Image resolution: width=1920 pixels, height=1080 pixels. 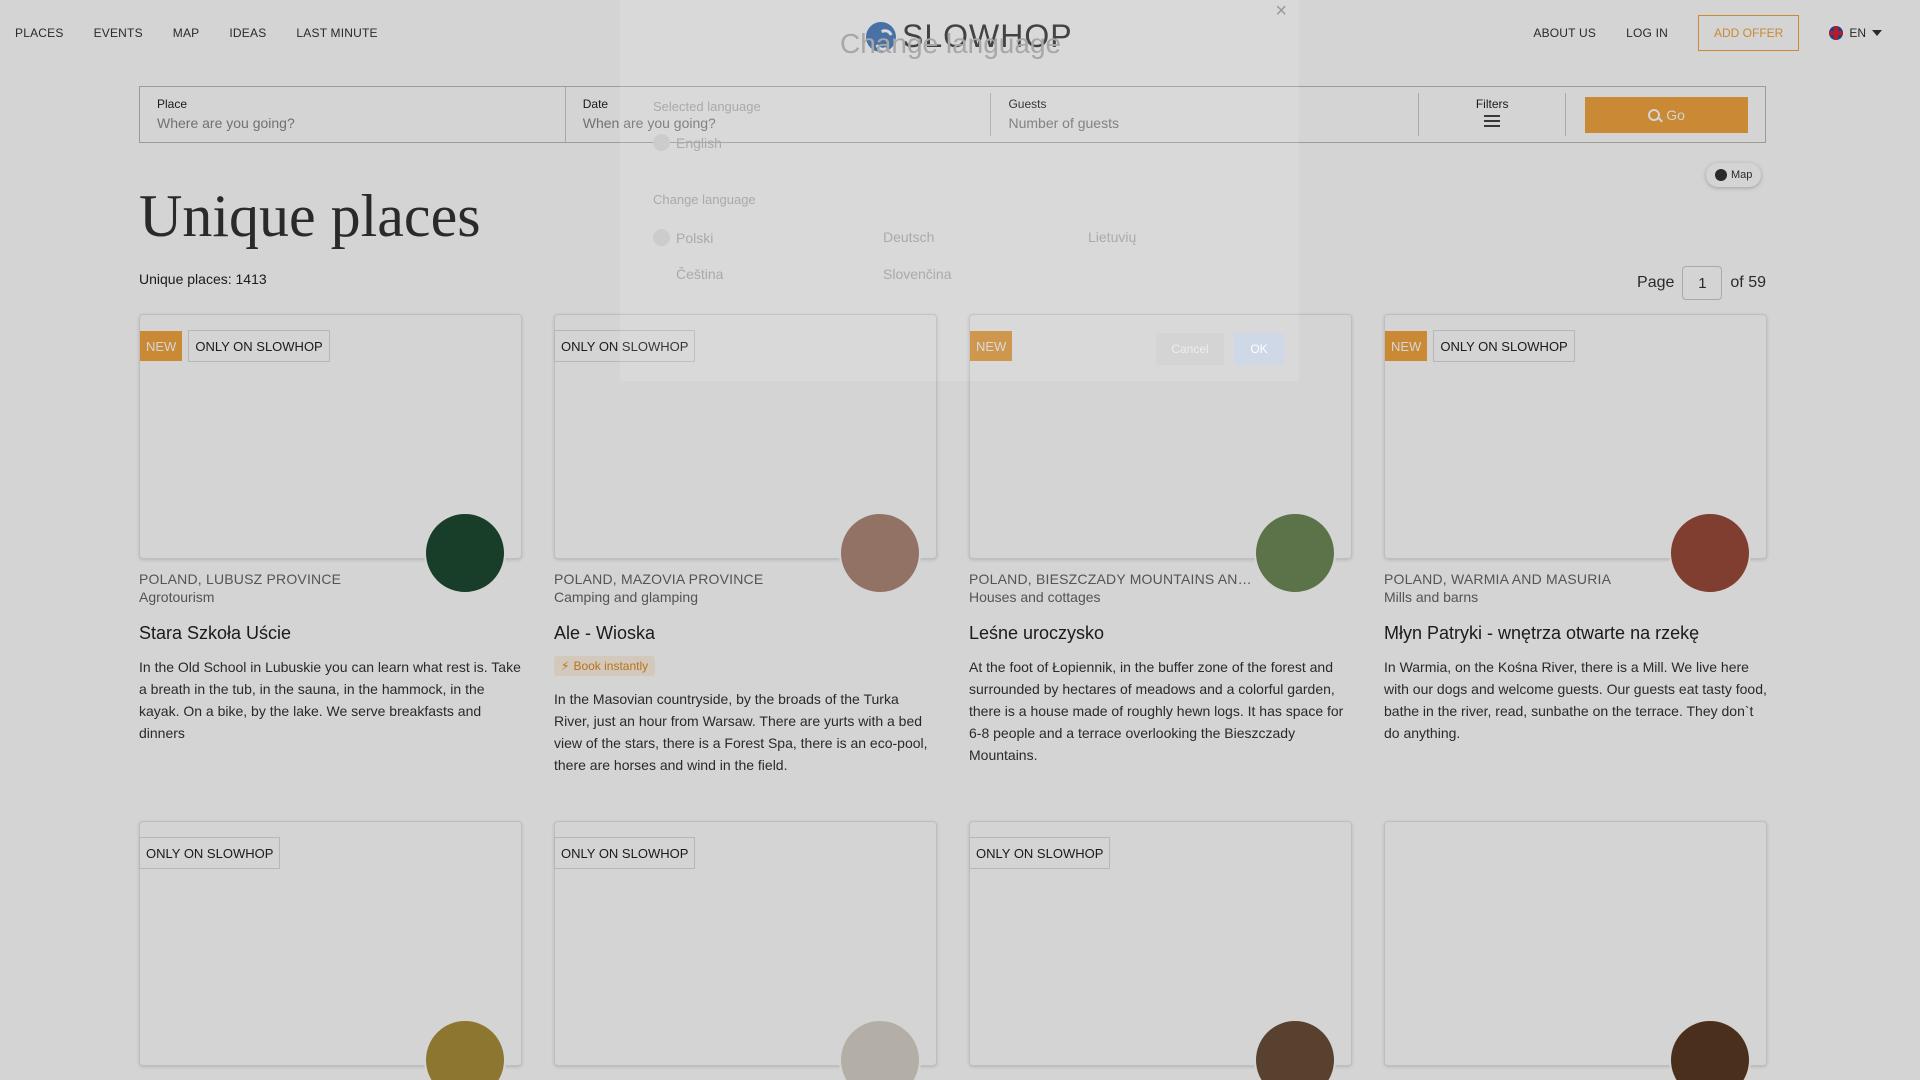 I want to click on ok-button: OK, so click(x=1259, y=349).